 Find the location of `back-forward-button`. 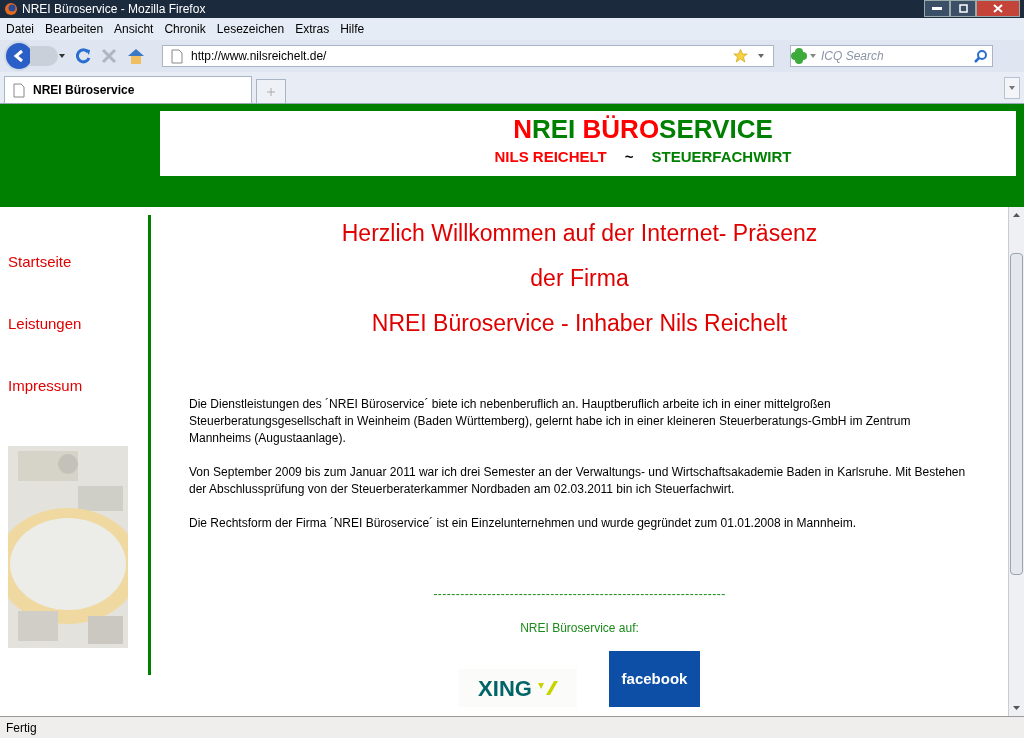

back-forward-button is located at coordinates (35, 56).